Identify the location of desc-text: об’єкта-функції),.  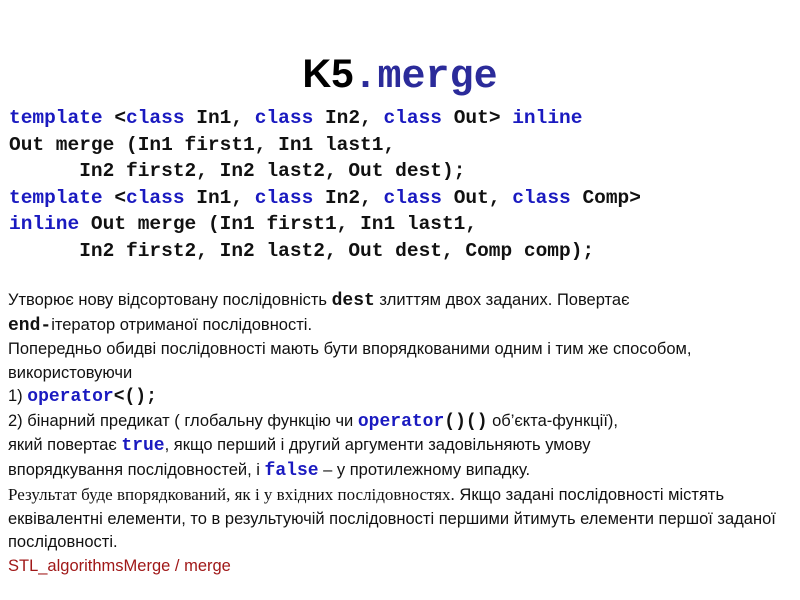
(553, 420).